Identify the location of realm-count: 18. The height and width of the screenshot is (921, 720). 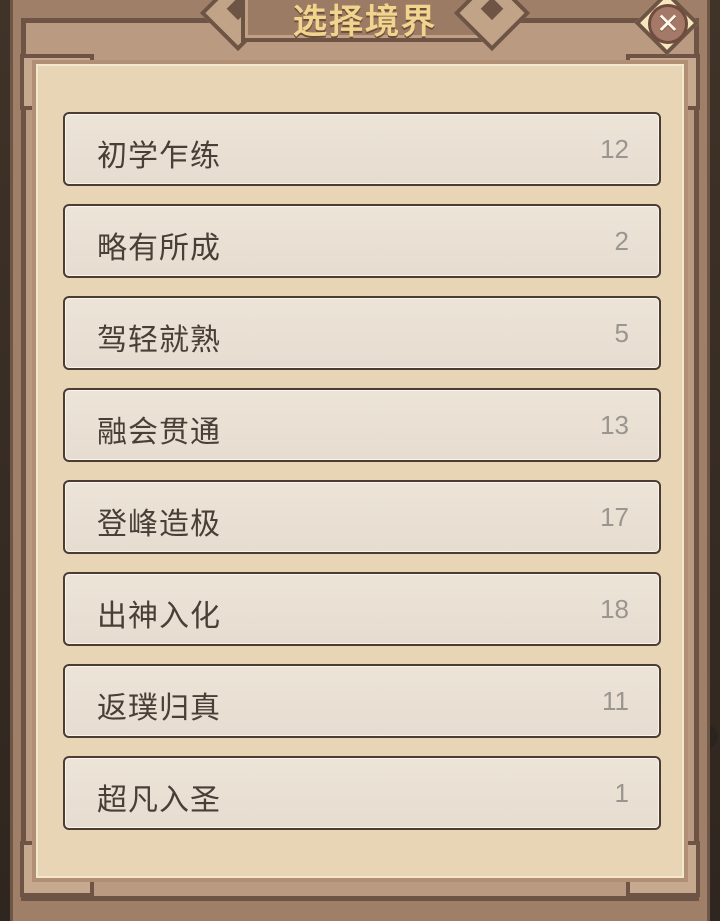
(614, 609).